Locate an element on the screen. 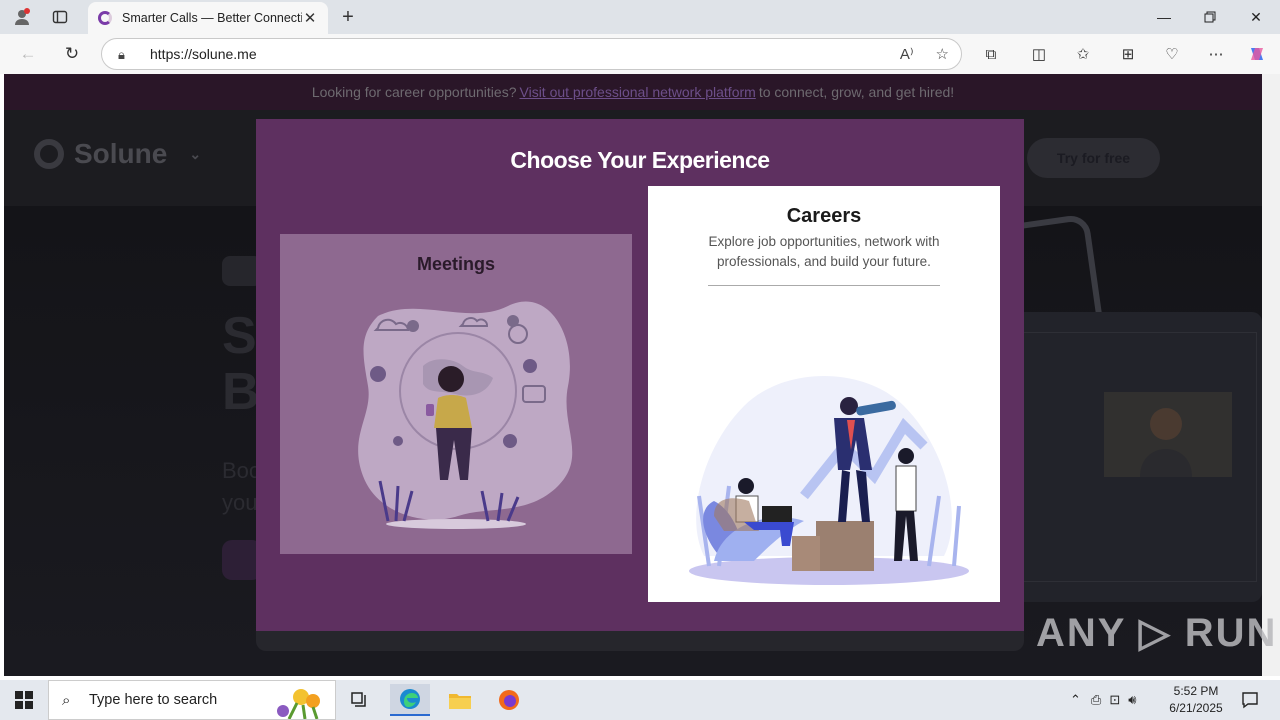 This screenshot has width=1280, height=720. copilot-icon is located at coordinates (1257, 54).